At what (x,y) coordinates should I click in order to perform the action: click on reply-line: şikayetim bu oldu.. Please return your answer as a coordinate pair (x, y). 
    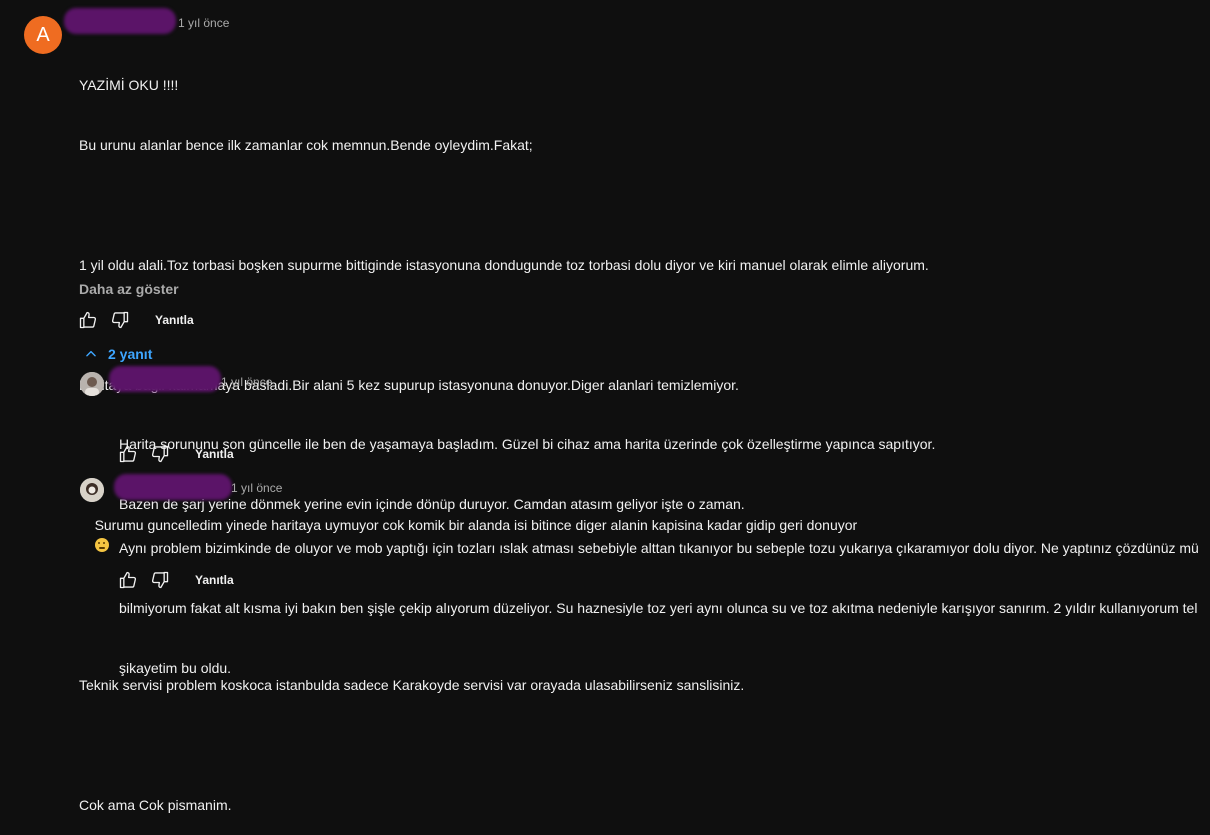
    Looking at the image, I should click on (175, 668).